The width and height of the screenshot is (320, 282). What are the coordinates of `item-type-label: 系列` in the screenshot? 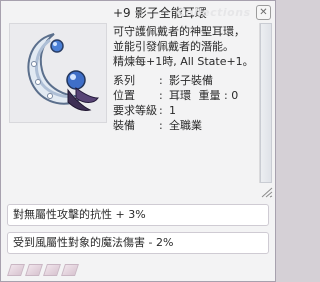 It's located at (124, 80).